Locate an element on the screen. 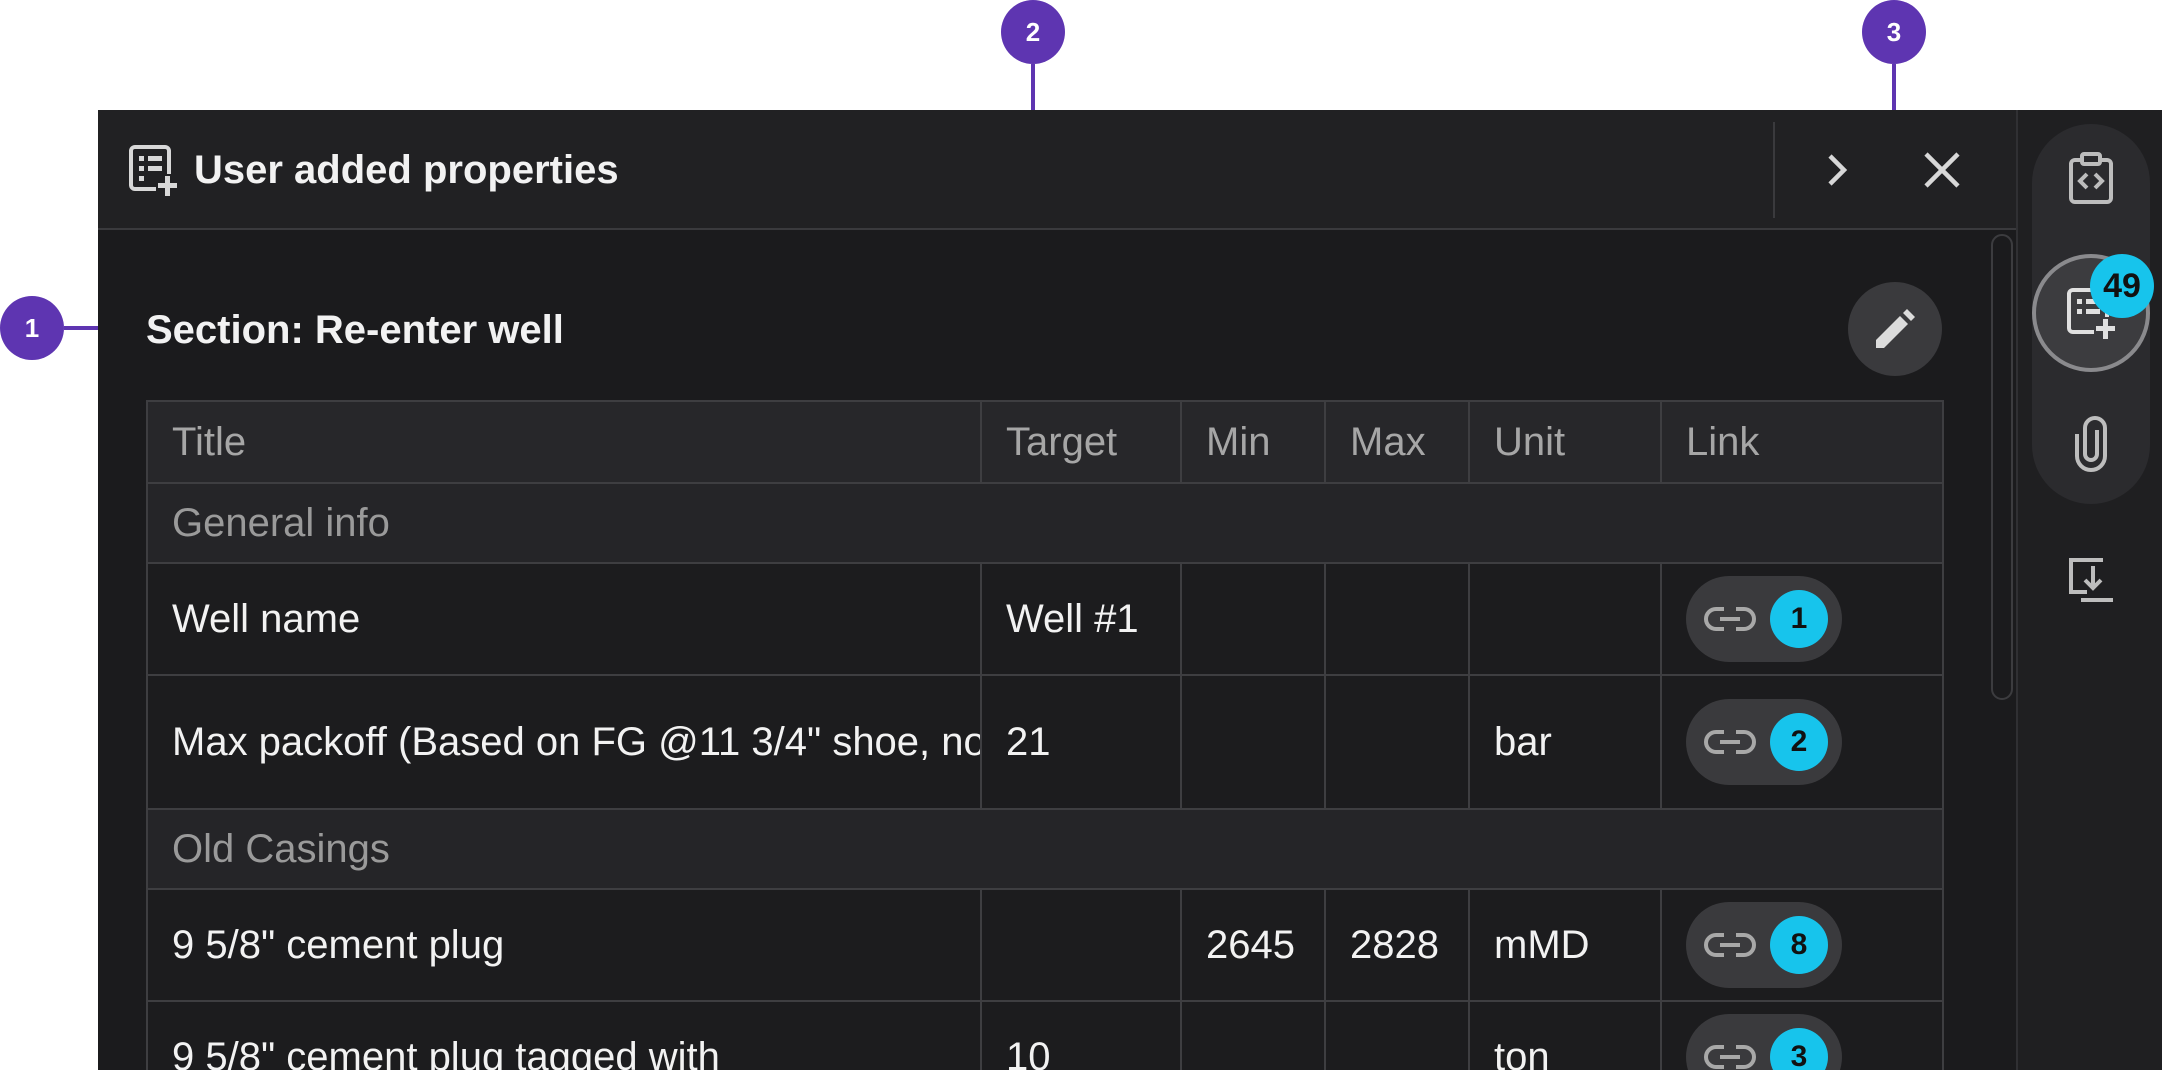  link-count-badge: 3 is located at coordinates (1799, 1049).